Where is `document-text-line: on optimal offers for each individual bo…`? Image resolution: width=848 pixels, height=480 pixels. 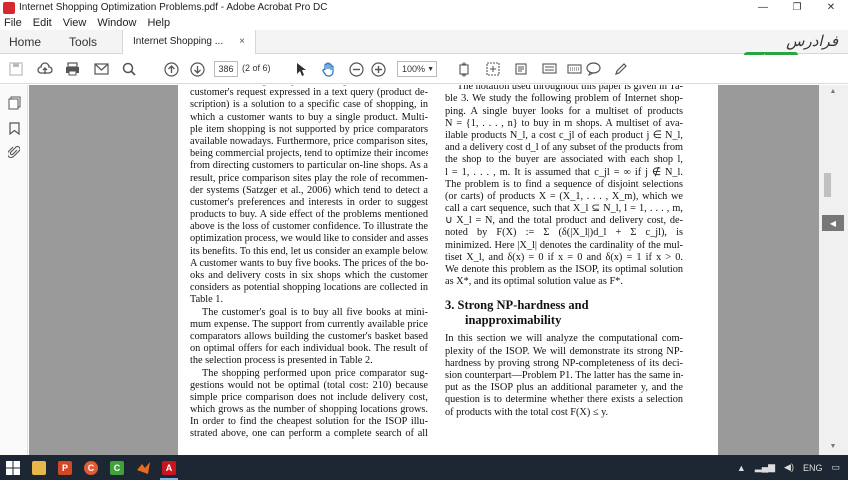
document-text-line: on optimal offers for each individual bo… is located at coordinates (309, 349).